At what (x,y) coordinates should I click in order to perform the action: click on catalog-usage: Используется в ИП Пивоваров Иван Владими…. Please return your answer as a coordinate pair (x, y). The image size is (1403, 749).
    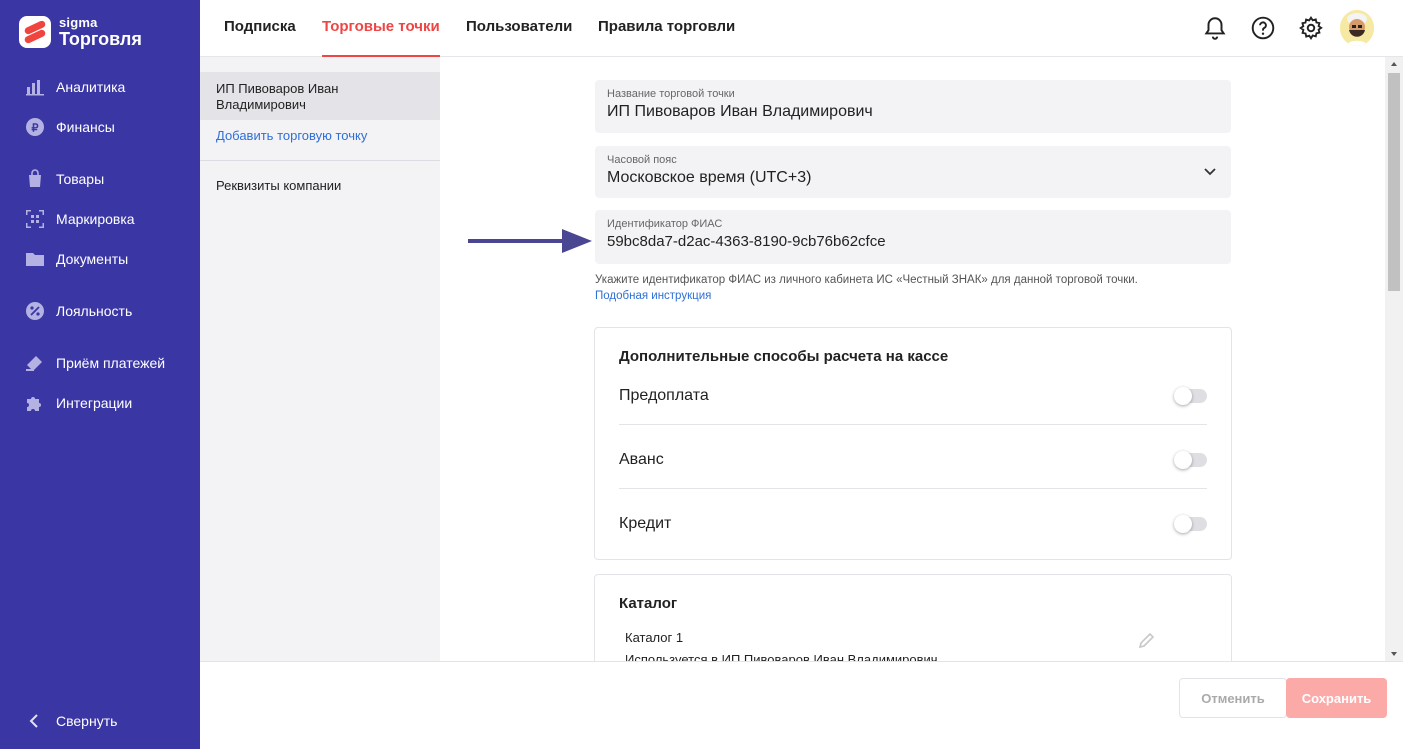
    Looking at the image, I should click on (781, 656).